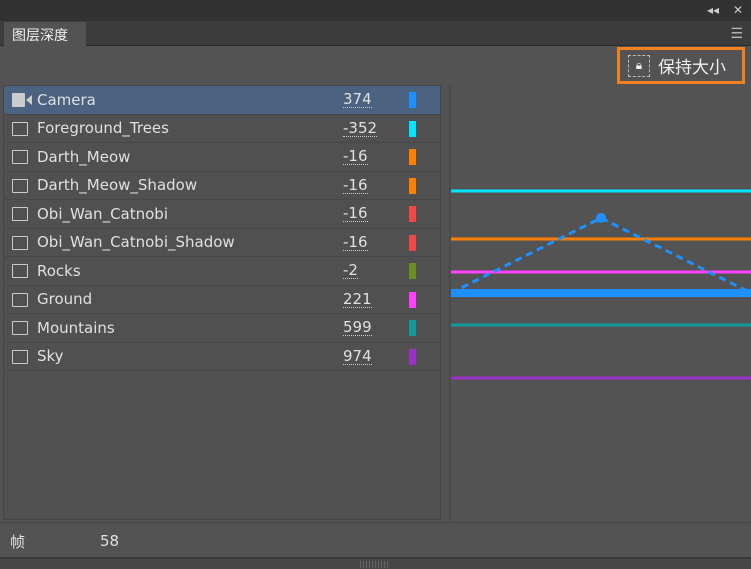 The image size is (751, 569). I want to click on depth-preview-canvas, so click(600, 284).